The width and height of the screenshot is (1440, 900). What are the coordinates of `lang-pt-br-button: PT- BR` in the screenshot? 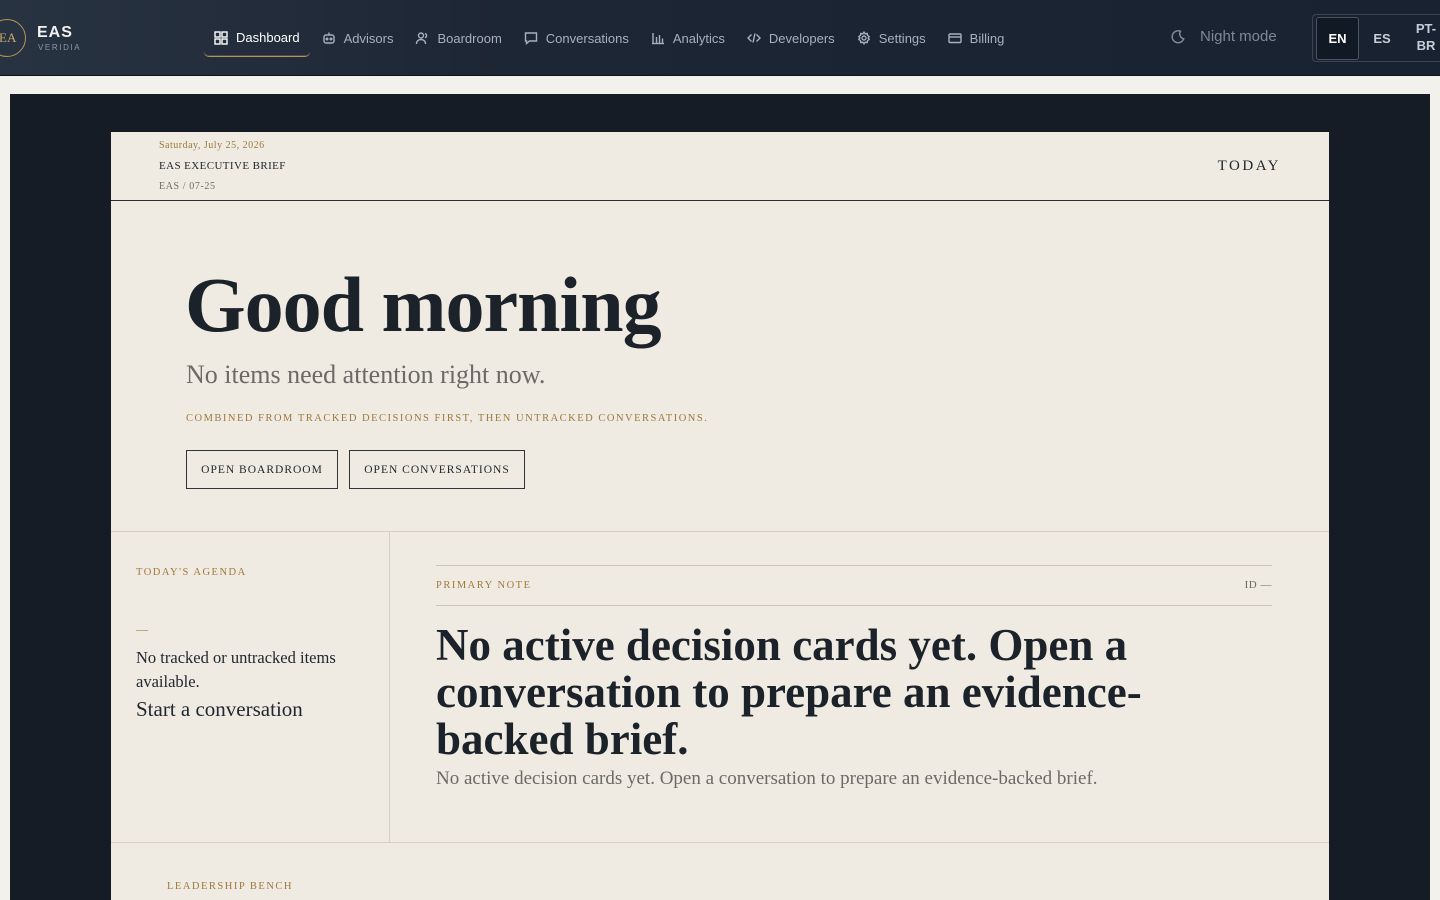 It's located at (1424, 37).